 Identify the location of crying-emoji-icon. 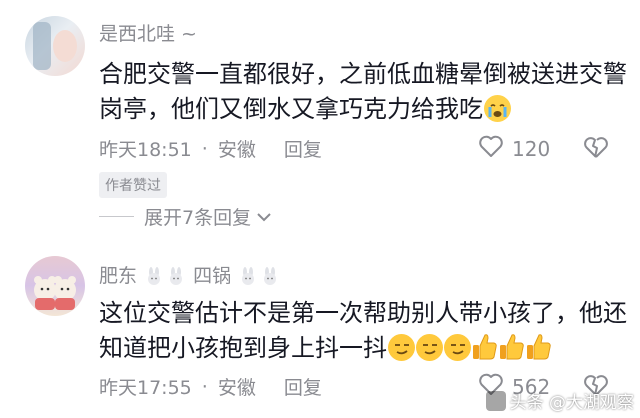
(497, 108).